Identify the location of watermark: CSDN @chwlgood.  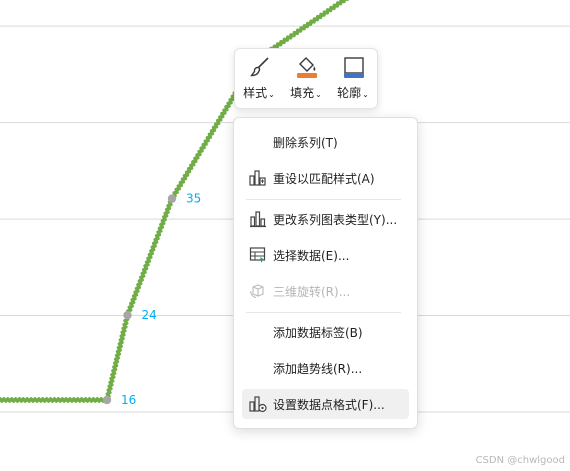
(520, 460).